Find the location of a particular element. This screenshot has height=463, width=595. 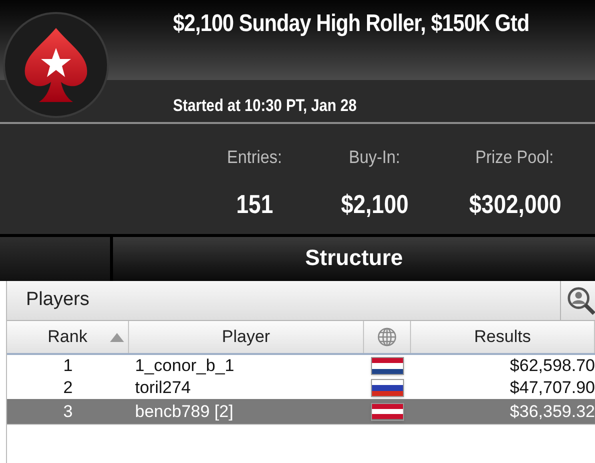

table-row: 1 1_conor_b_1 $62,598.70 is located at coordinates (301, 366).